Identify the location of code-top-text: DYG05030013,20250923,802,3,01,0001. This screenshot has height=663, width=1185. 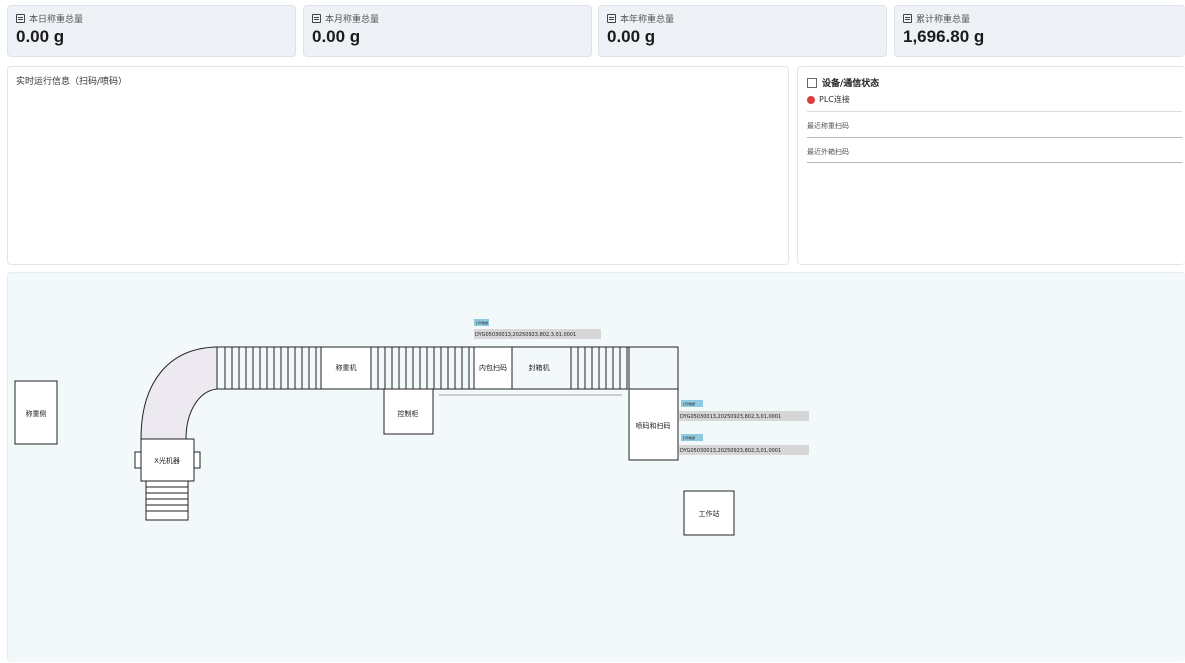
(525, 335).